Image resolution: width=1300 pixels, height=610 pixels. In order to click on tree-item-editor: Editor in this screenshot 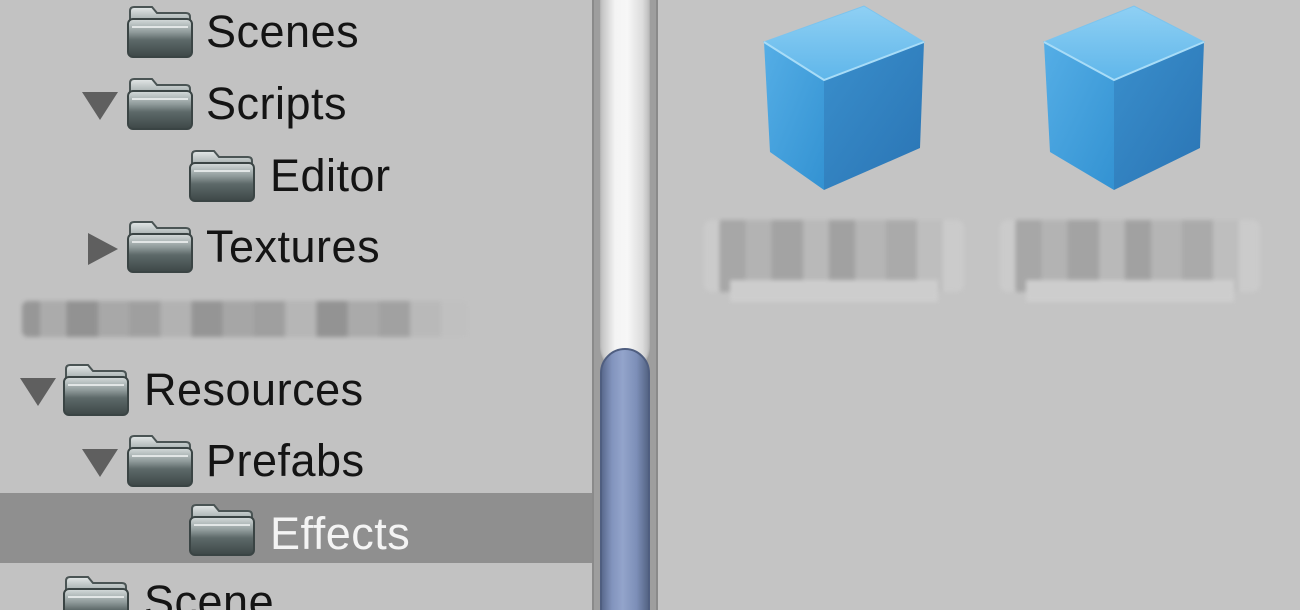, I will do `click(296, 177)`.